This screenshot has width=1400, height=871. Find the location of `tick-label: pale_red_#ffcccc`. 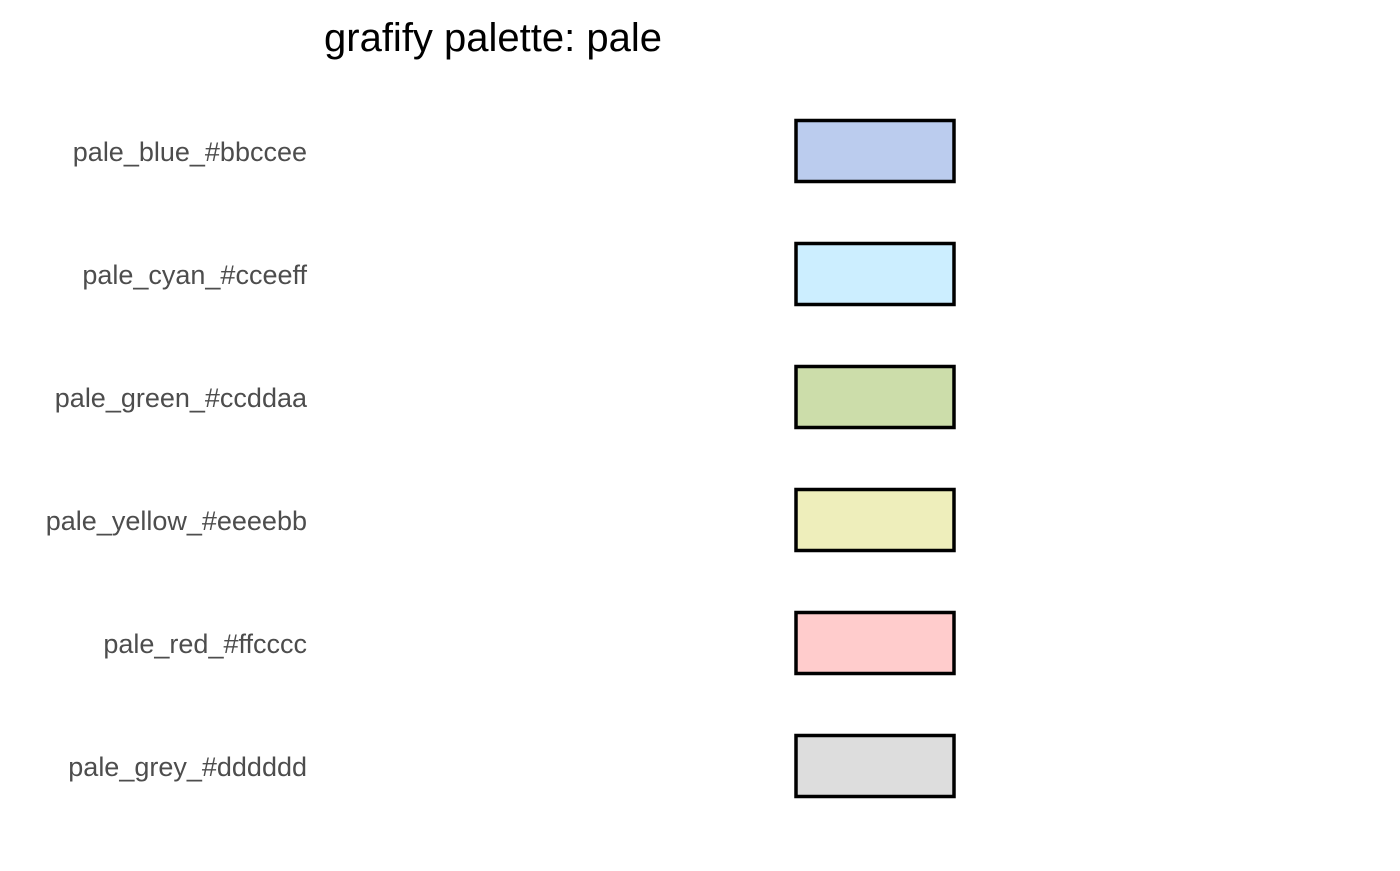

tick-label: pale_red_#ffcccc is located at coordinates (205, 644).